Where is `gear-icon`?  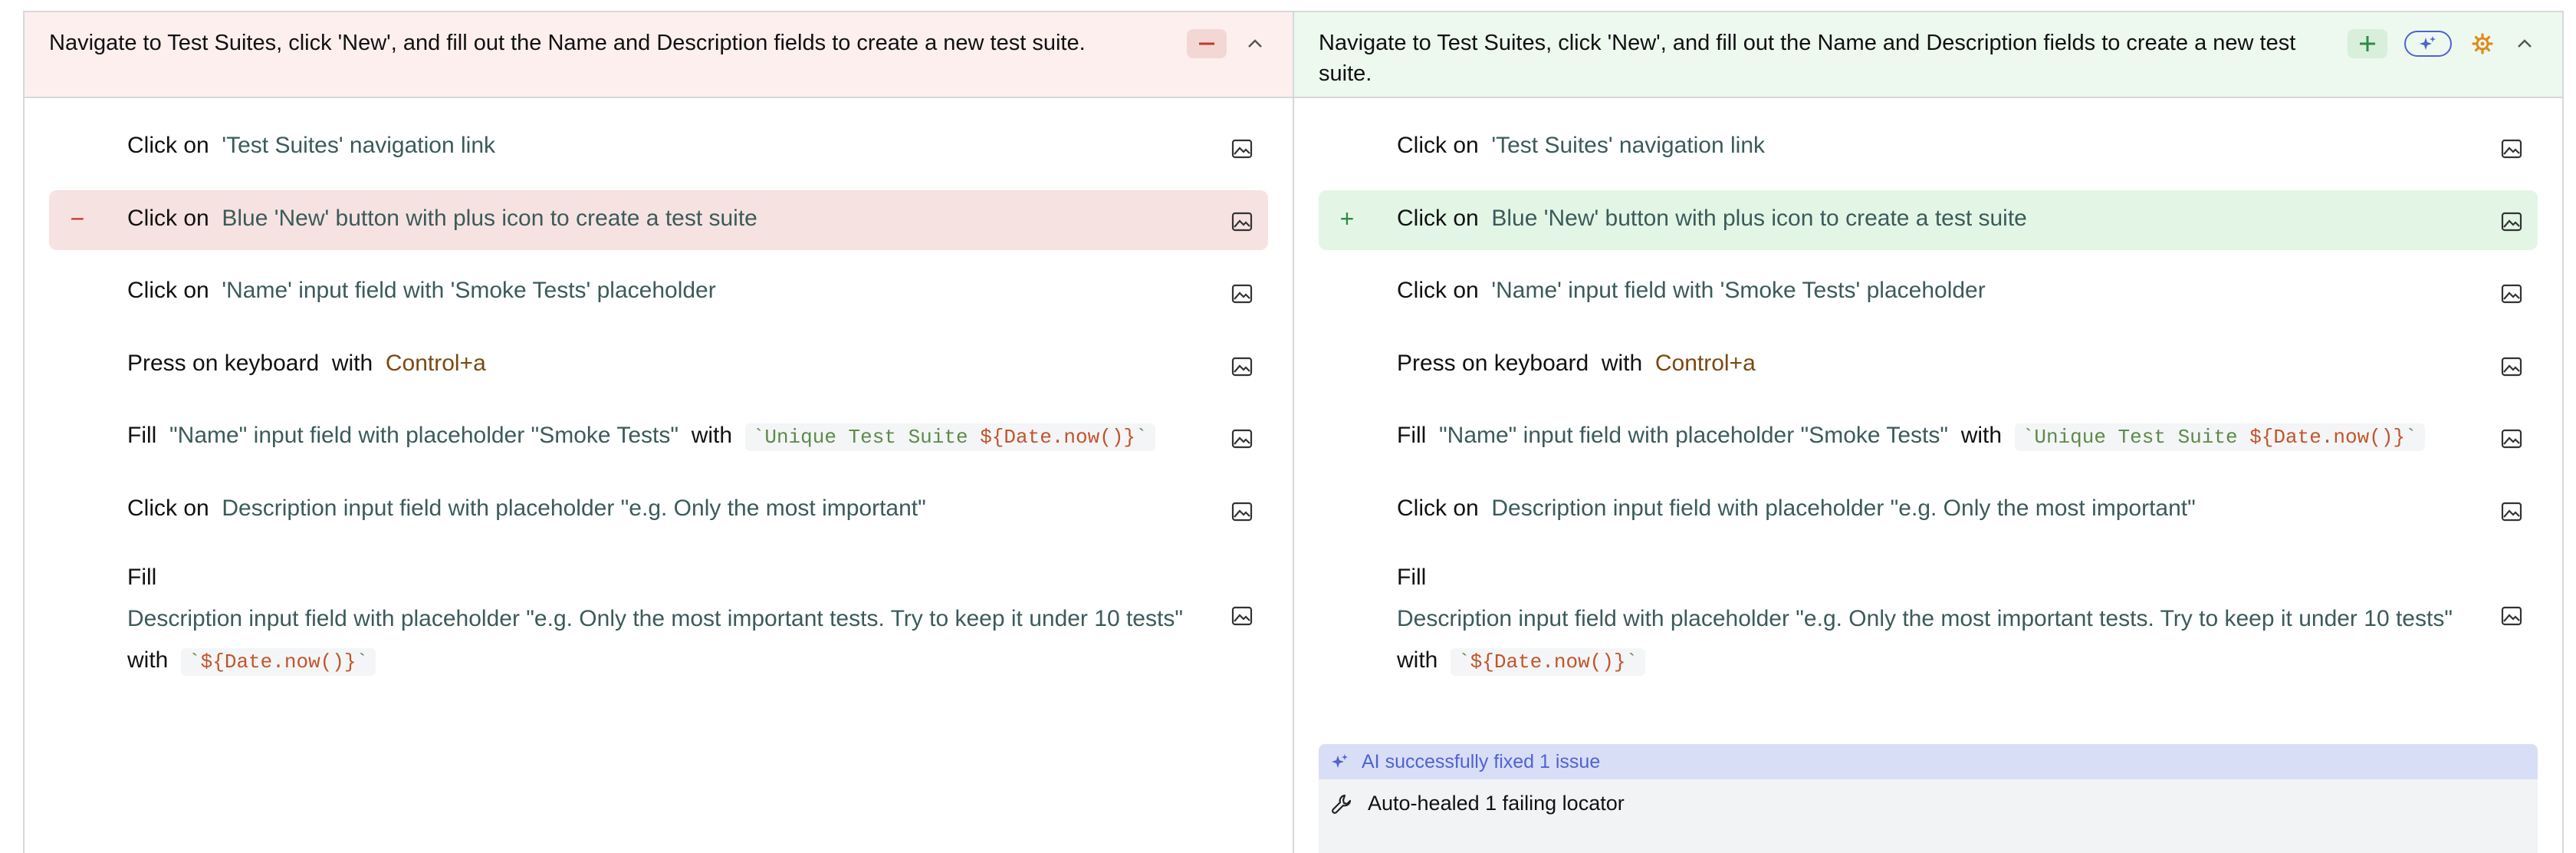 gear-icon is located at coordinates (2482, 43).